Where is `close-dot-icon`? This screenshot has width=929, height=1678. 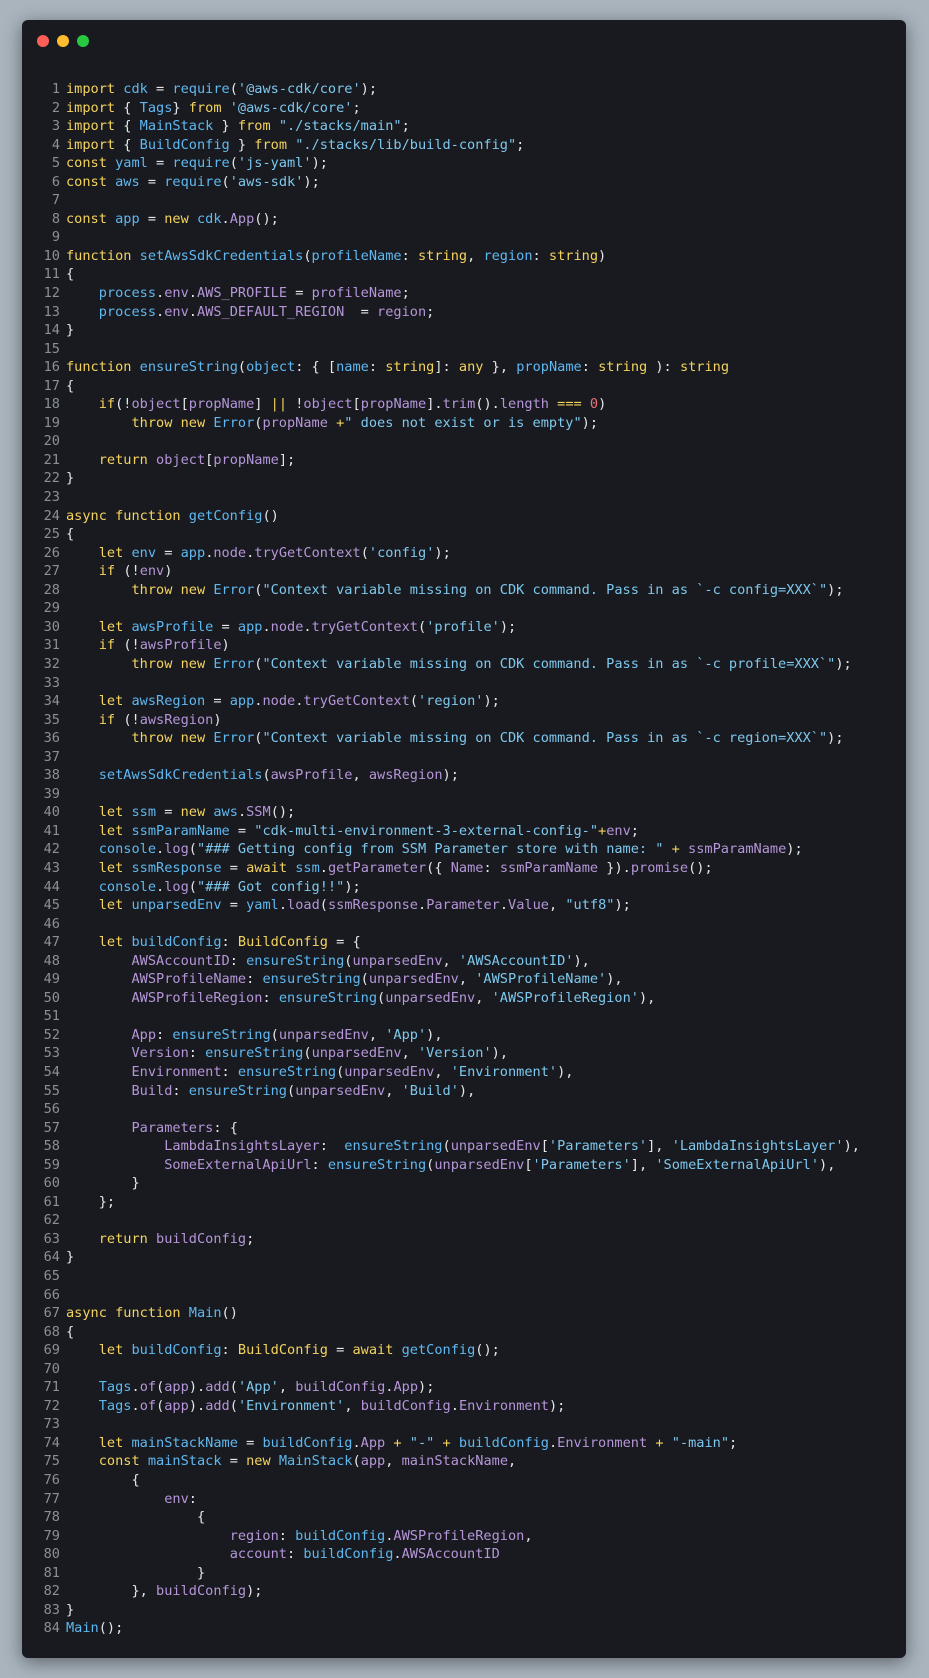 close-dot-icon is located at coordinates (43, 41).